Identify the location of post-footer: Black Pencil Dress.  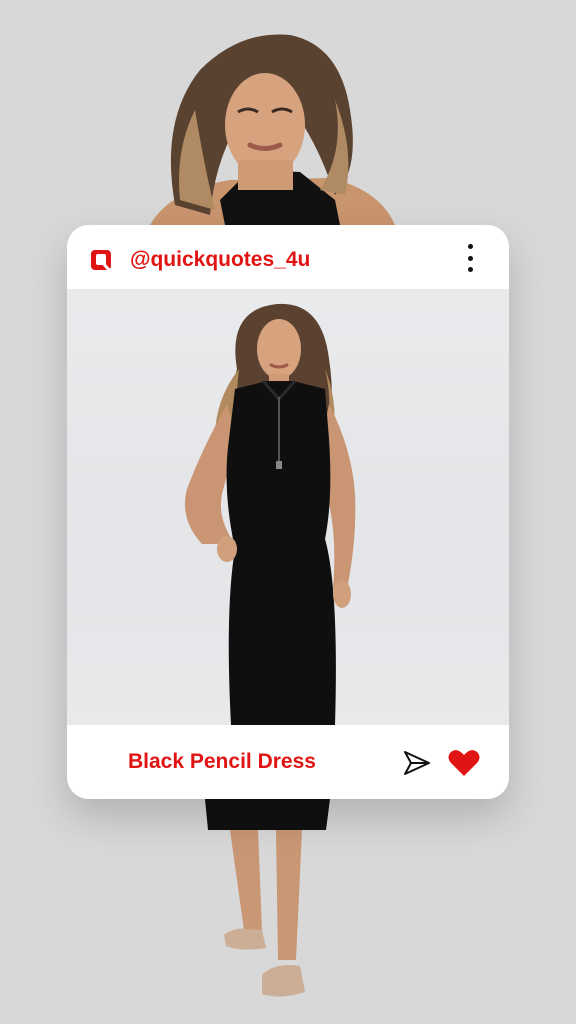
(288, 762).